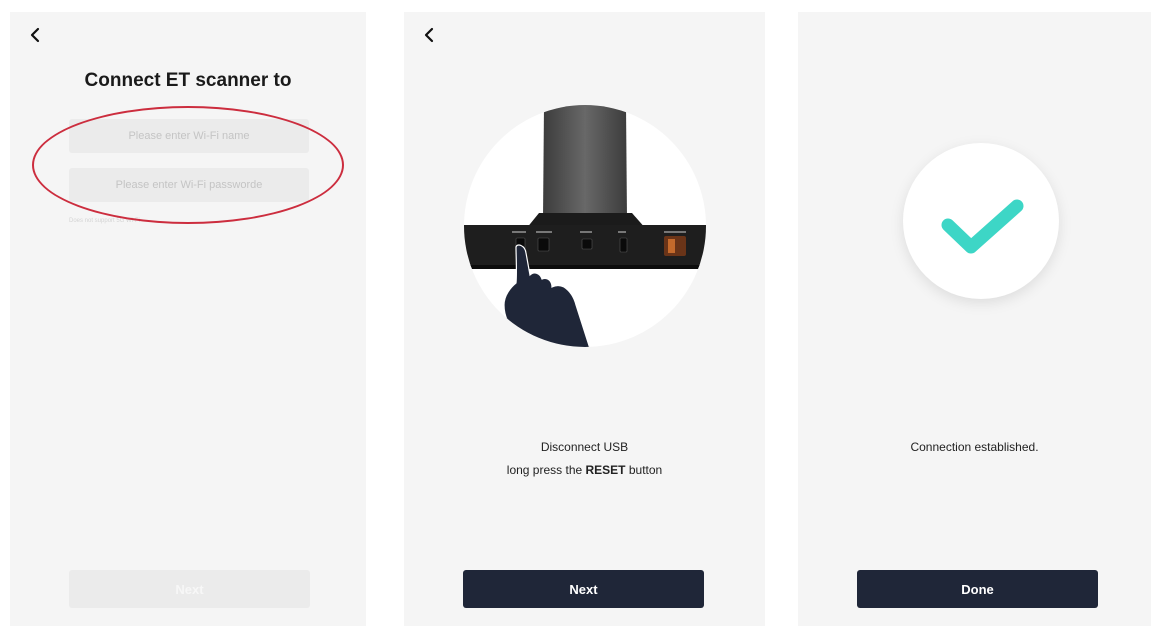 This screenshot has height=628, width=1151. What do you see at coordinates (189, 136) in the screenshot?
I see `wifi-name-input` at bounding box center [189, 136].